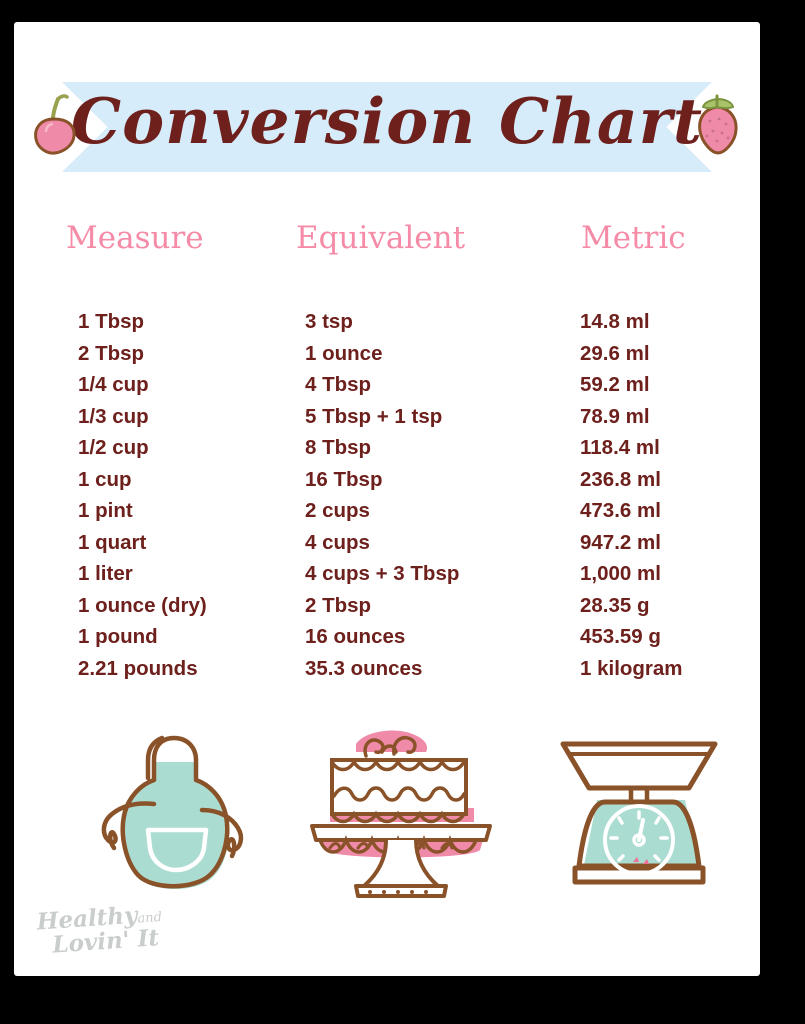  Describe the element at coordinates (133, 935) in the screenshot. I see `watermark-logo: Healthyand Lovin' It` at that location.